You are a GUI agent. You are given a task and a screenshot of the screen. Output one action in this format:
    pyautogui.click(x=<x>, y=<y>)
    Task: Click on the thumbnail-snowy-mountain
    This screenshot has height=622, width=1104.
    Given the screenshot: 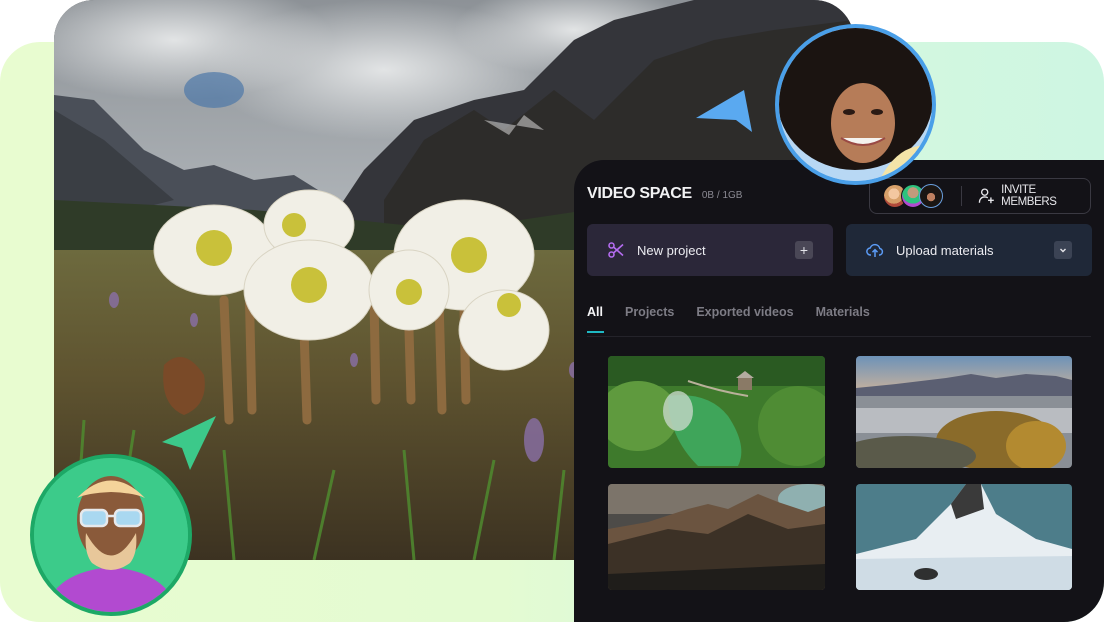 What is the action you would take?
    pyautogui.click(x=964, y=537)
    